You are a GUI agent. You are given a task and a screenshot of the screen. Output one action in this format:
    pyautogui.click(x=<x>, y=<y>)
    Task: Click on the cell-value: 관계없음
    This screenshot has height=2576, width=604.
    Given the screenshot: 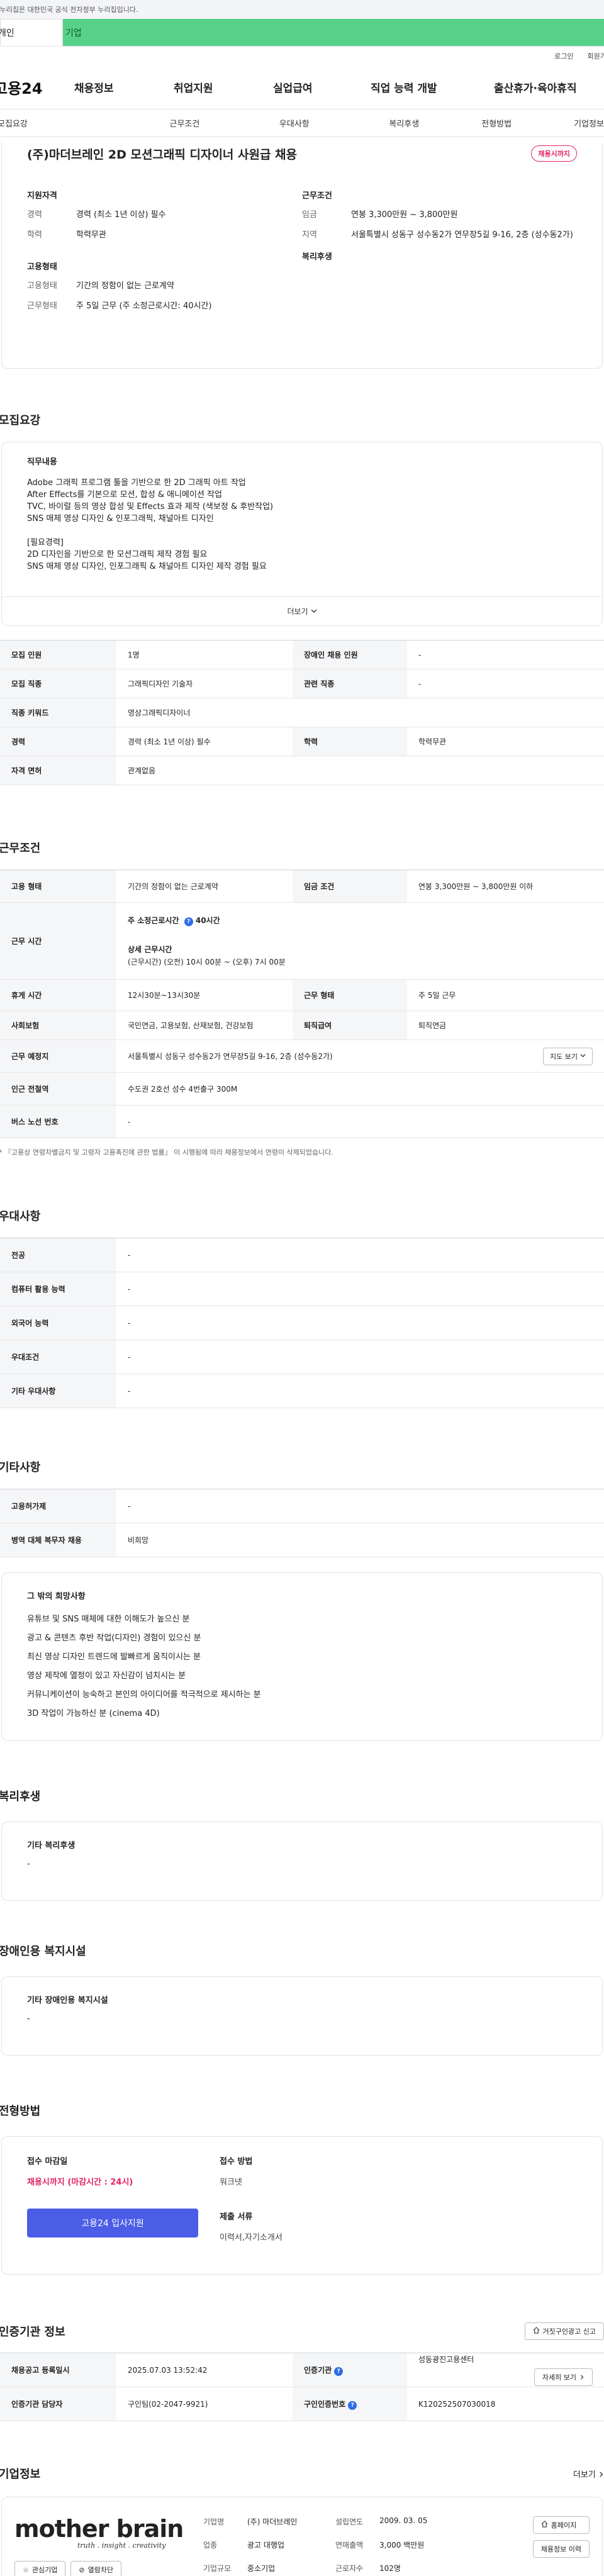 What is the action you would take?
    pyautogui.click(x=360, y=770)
    